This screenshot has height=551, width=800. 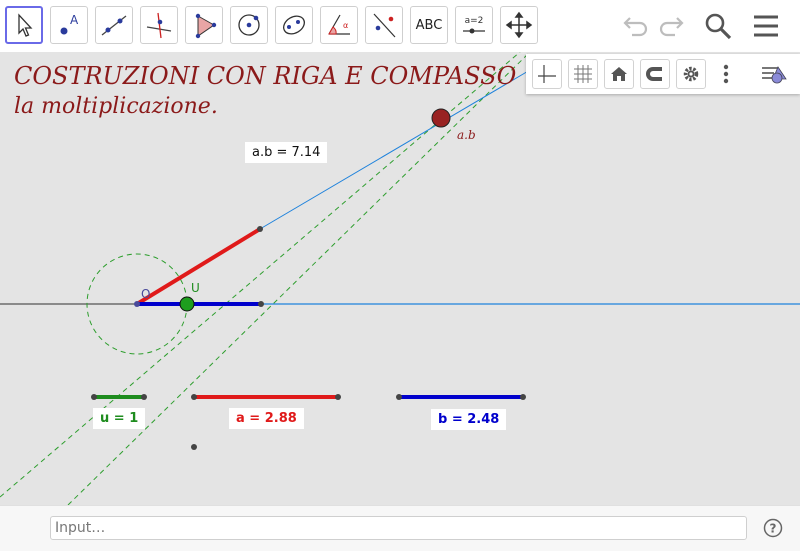 I want to click on line-tool, so click(x=114, y=25).